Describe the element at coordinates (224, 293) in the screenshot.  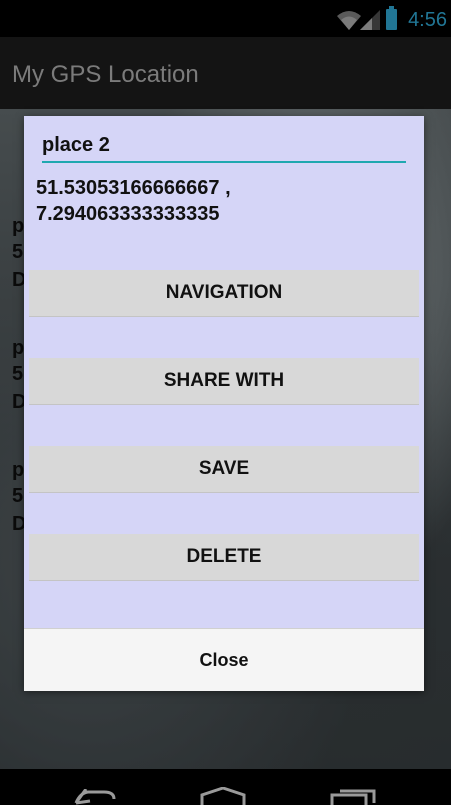
I see `navigation-button: NAVIGATION` at that location.